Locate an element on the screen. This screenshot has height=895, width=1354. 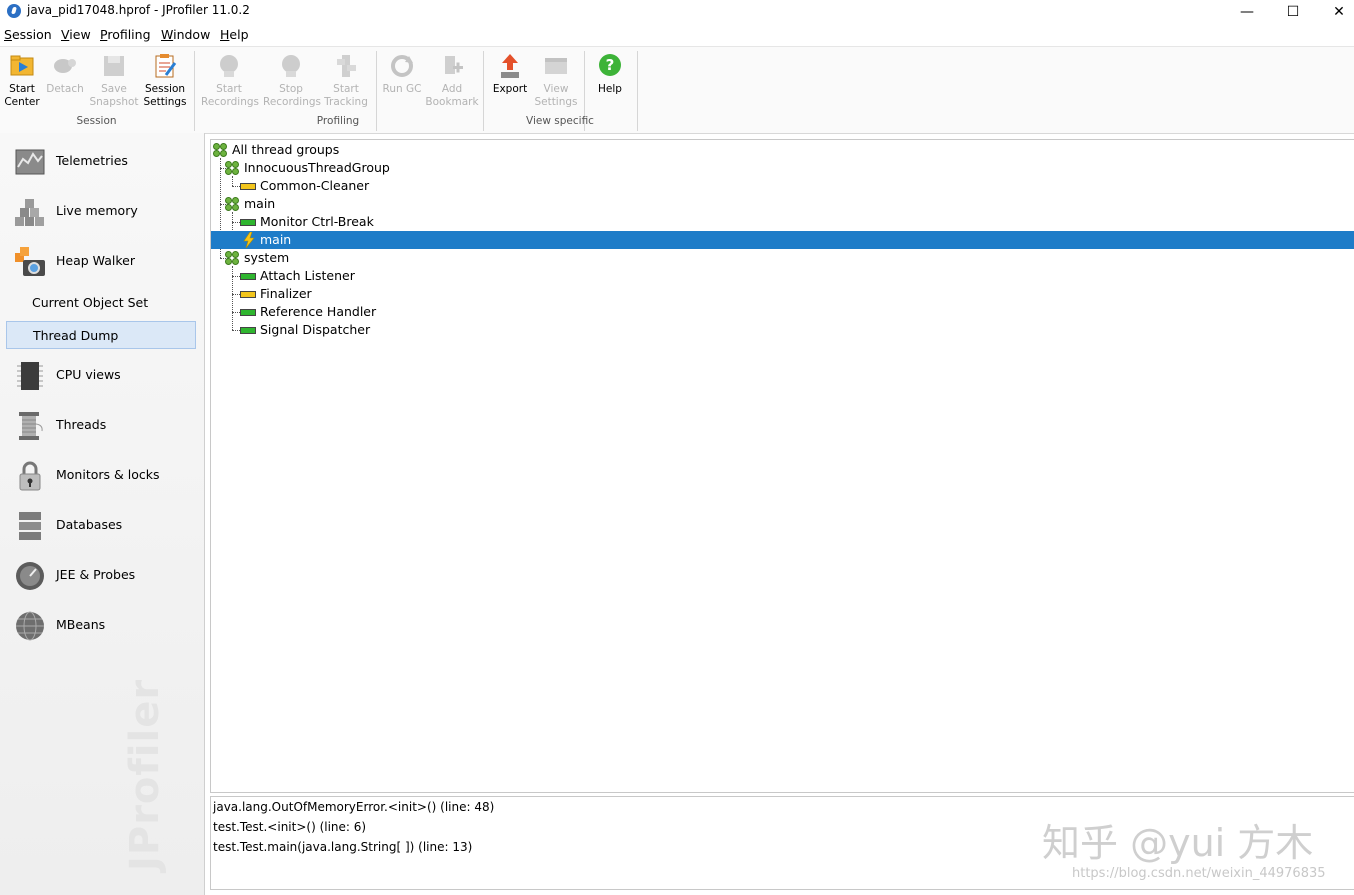
menu-label: elp is located at coordinates (239, 34).